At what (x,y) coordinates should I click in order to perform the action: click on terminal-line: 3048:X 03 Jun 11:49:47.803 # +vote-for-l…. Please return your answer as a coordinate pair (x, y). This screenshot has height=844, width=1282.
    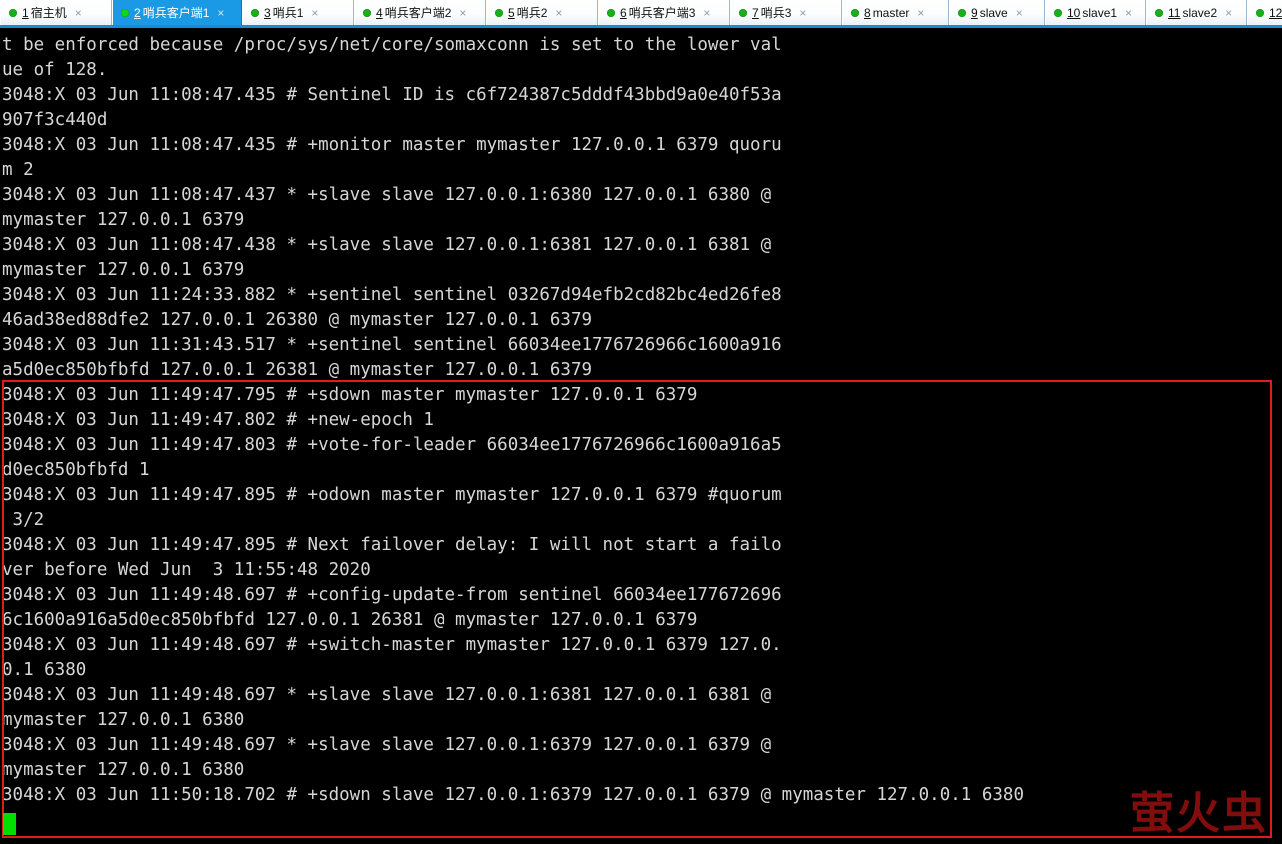
    Looking at the image, I should click on (392, 445).